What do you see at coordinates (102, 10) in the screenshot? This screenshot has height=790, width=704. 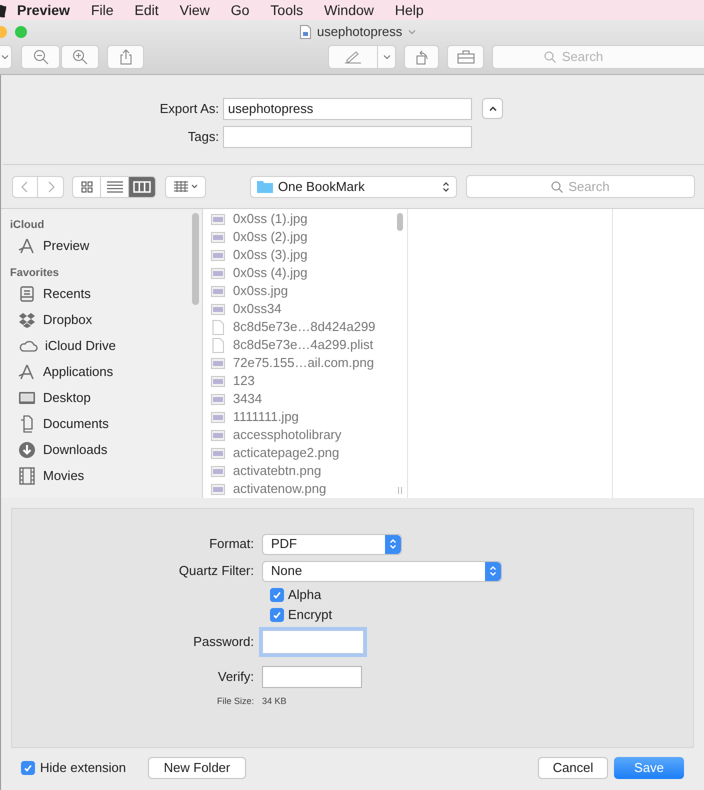 I see `menu-item: File` at bounding box center [102, 10].